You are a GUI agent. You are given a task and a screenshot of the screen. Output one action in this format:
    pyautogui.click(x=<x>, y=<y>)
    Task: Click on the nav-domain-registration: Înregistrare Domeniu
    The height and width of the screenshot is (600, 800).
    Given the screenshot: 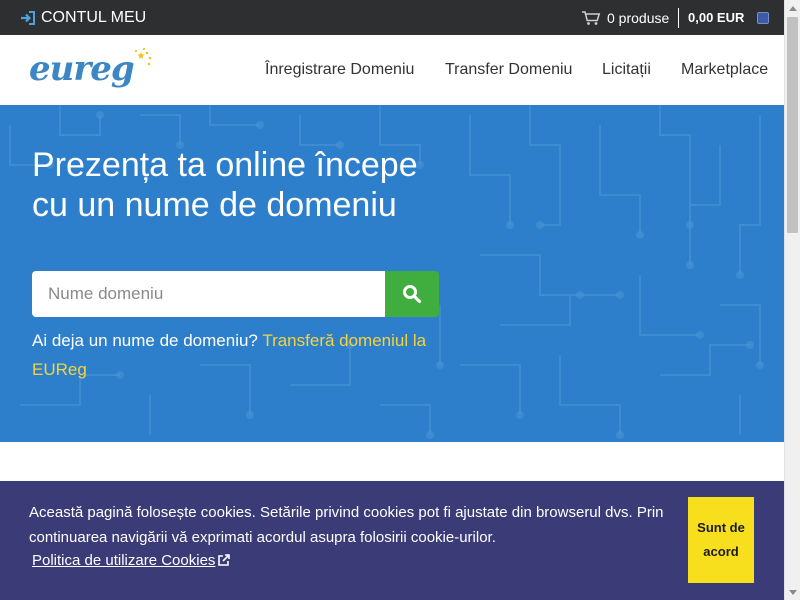 What is the action you would take?
    pyautogui.click(x=339, y=70)
    